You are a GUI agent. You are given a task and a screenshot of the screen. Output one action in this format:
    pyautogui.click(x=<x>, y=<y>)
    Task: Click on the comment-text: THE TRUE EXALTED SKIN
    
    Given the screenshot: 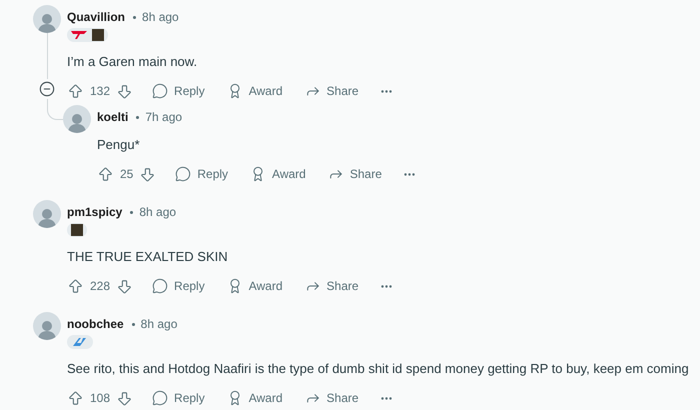 What is the action you would take?
    pyautogui.click(x=148, y=257)
    